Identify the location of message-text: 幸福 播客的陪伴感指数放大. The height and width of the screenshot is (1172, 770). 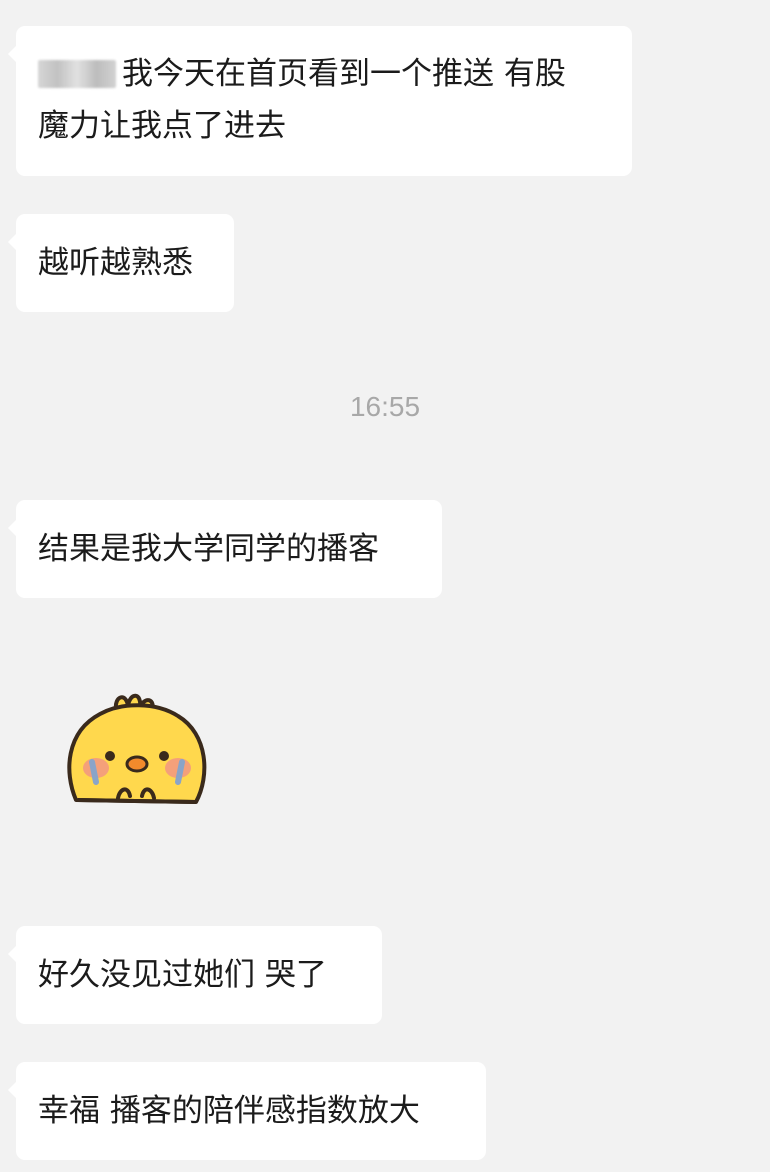
(229, 1111).